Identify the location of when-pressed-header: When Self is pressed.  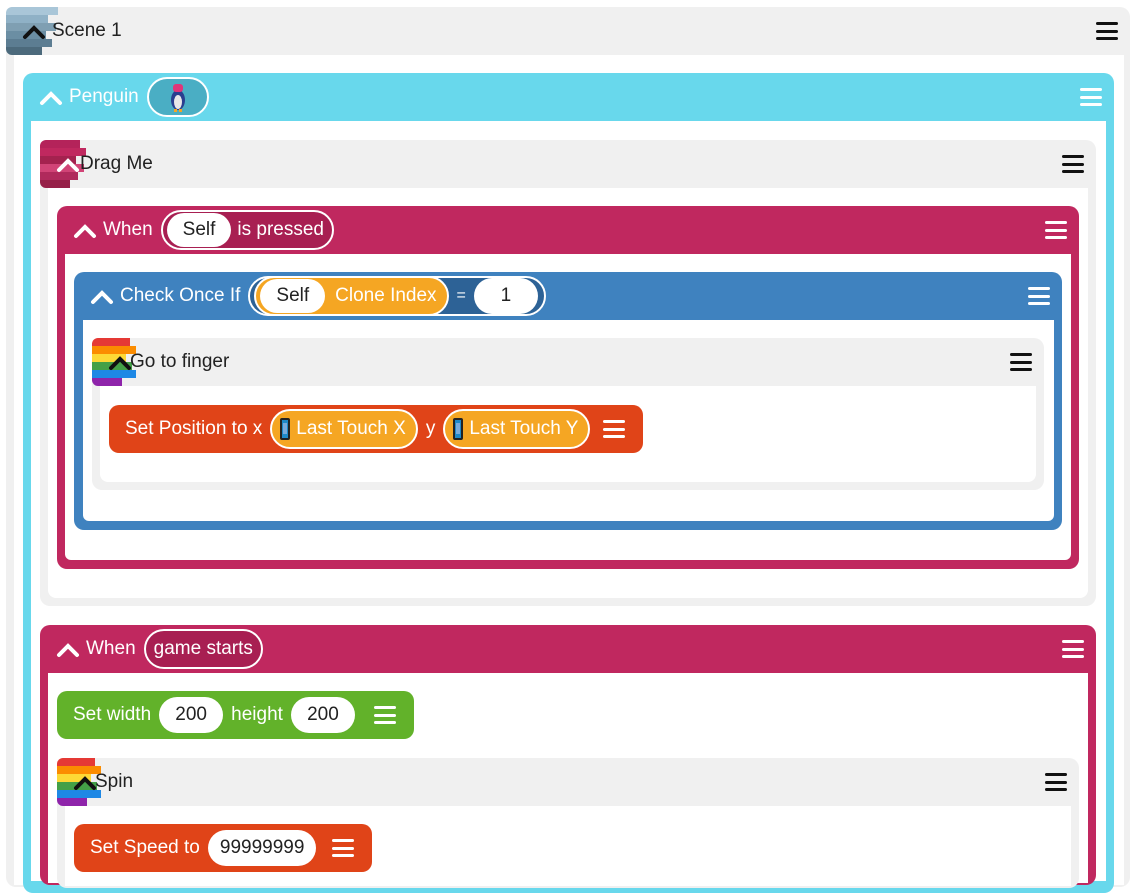
(568, 230).